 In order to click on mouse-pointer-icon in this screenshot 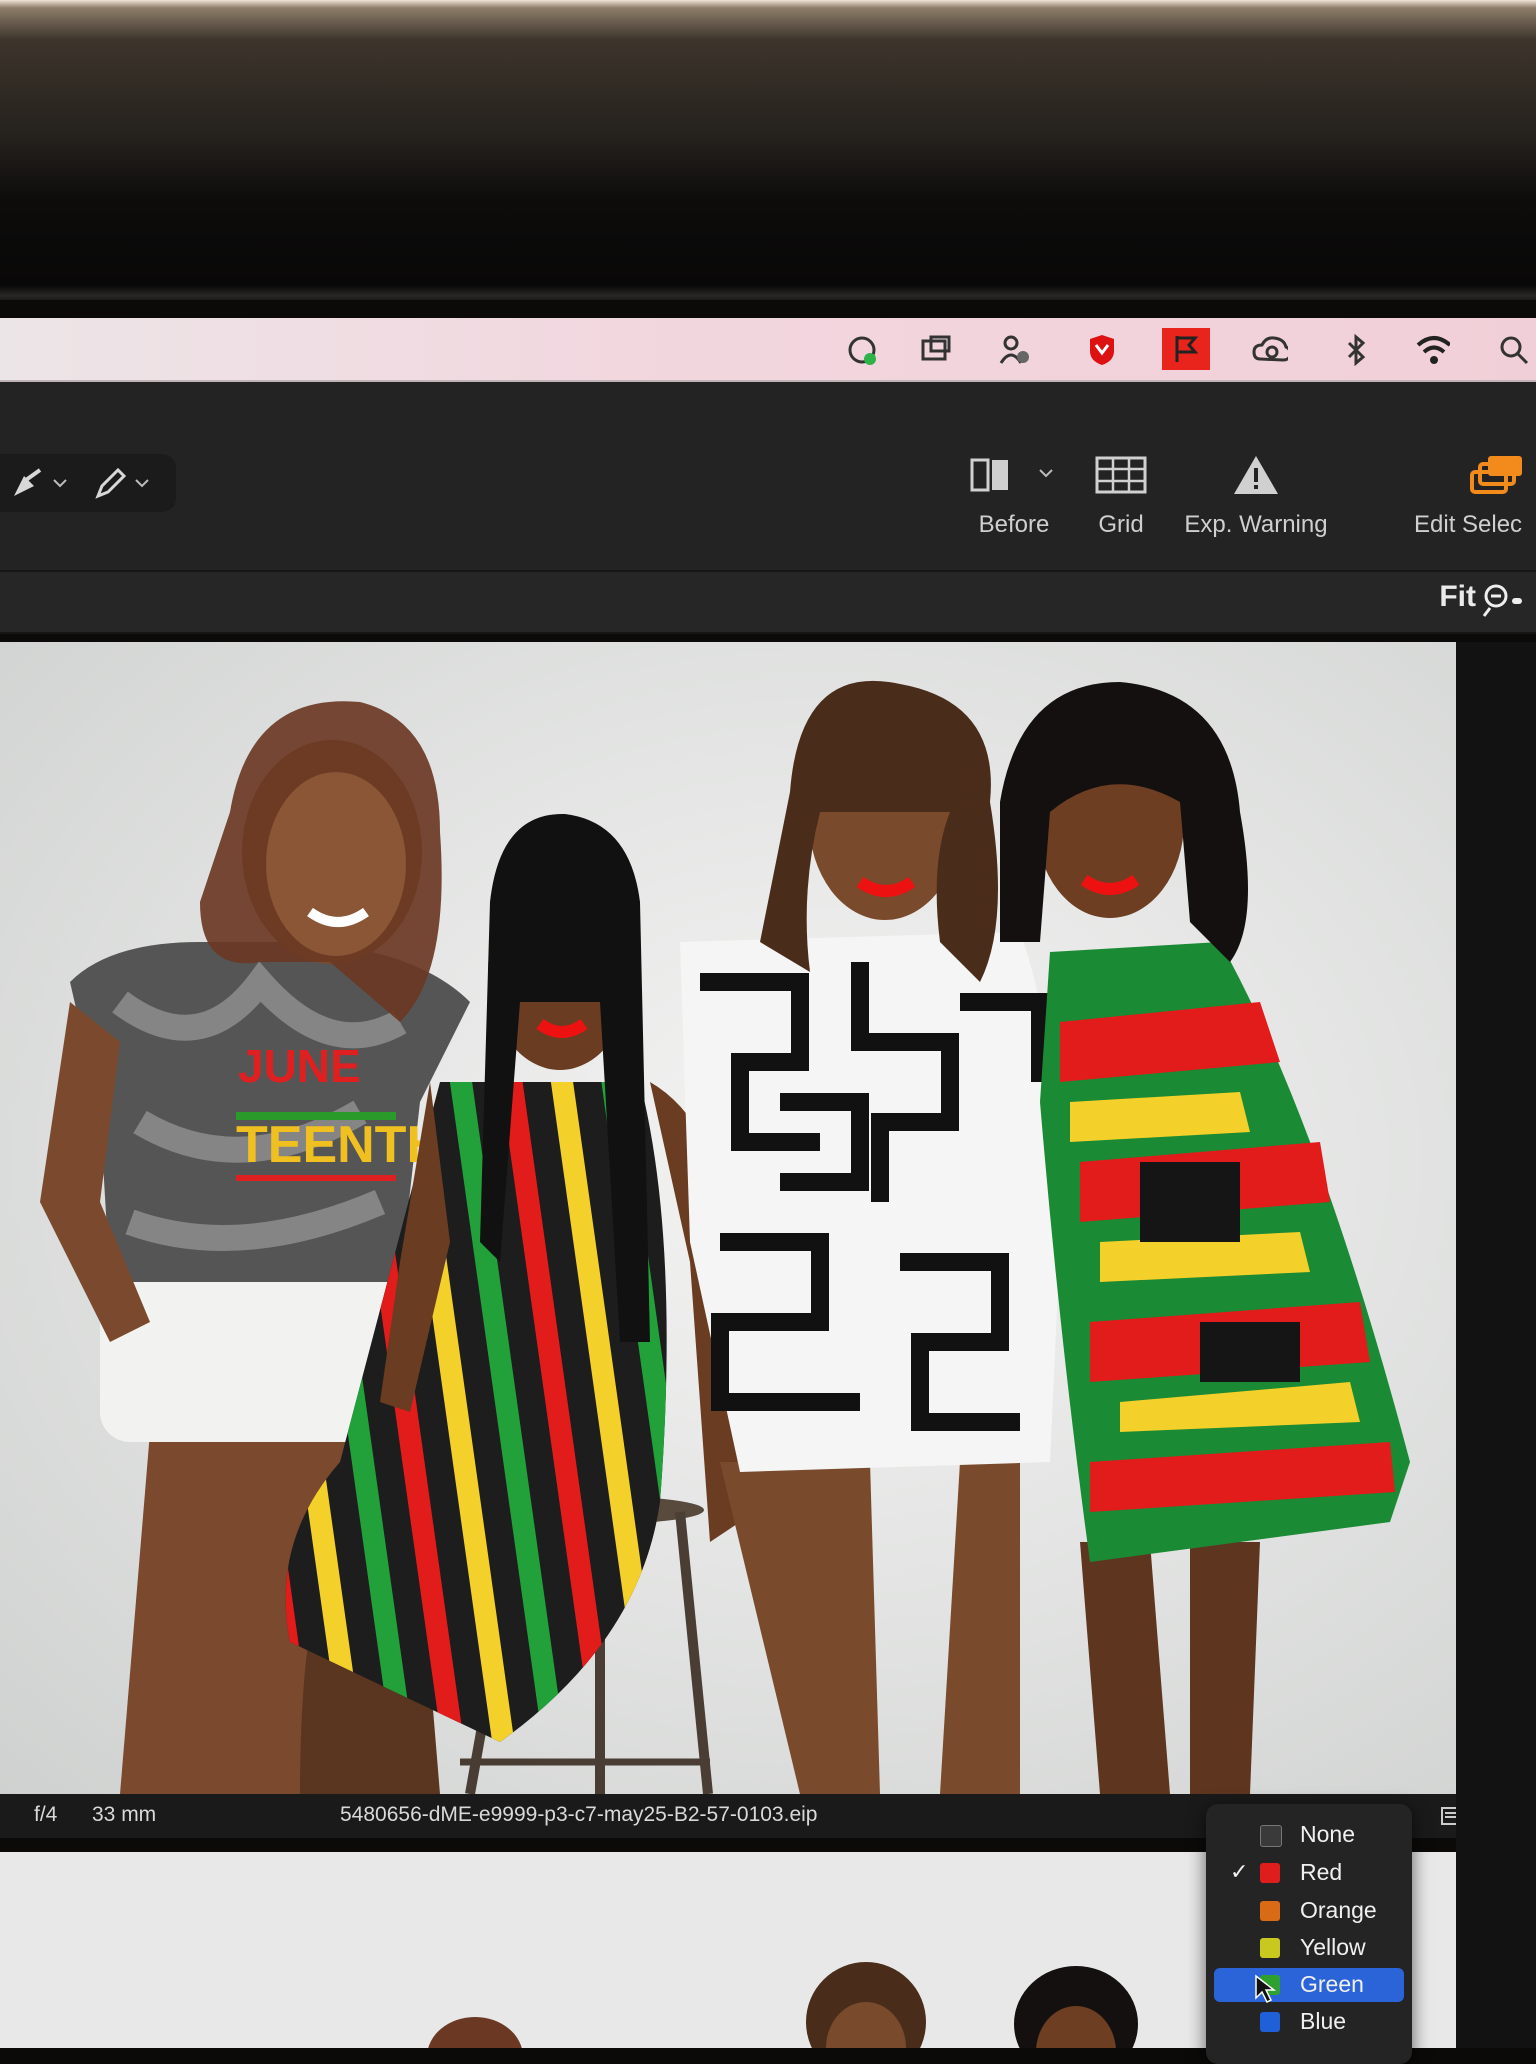, I will do `click(1265, 1989)`.